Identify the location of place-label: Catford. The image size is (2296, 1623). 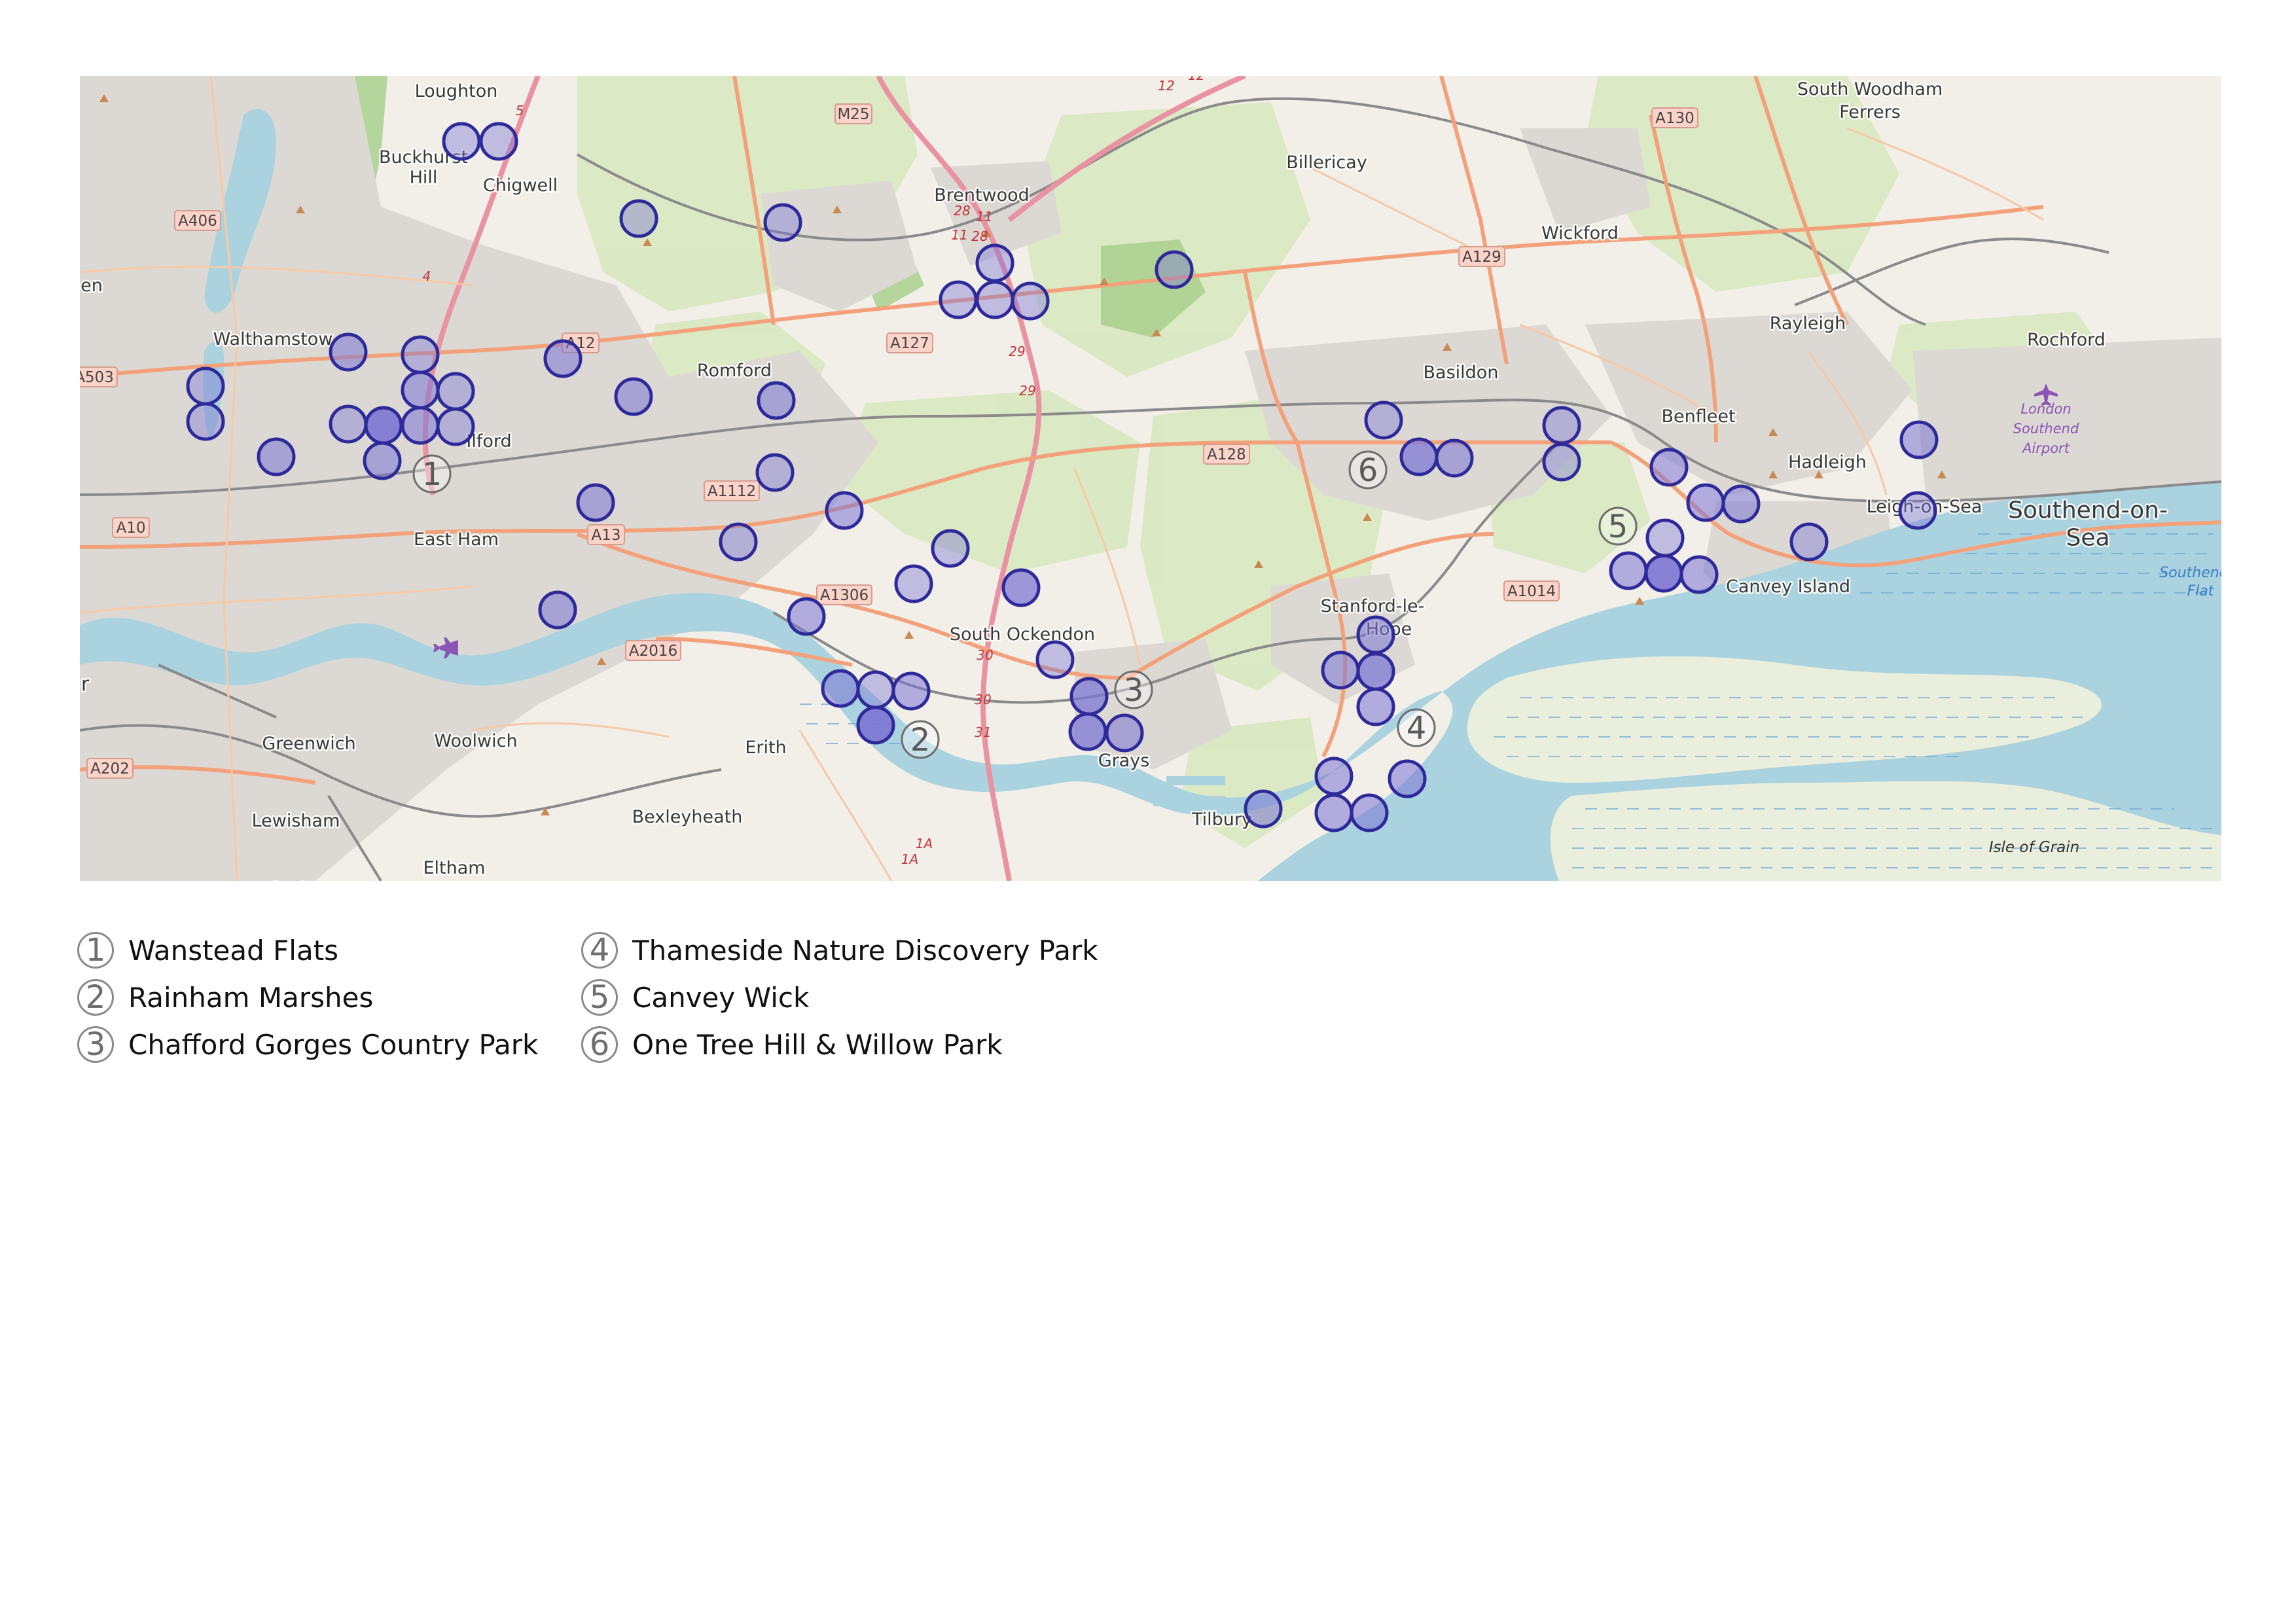
(273, 881).